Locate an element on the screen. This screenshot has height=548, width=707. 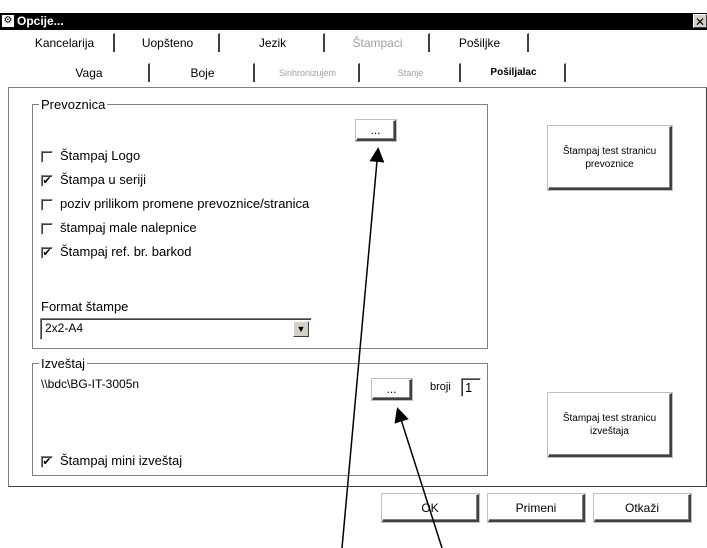
tab-sinhronizujem: Sinhronizujem is located at coordinates (308, 72).